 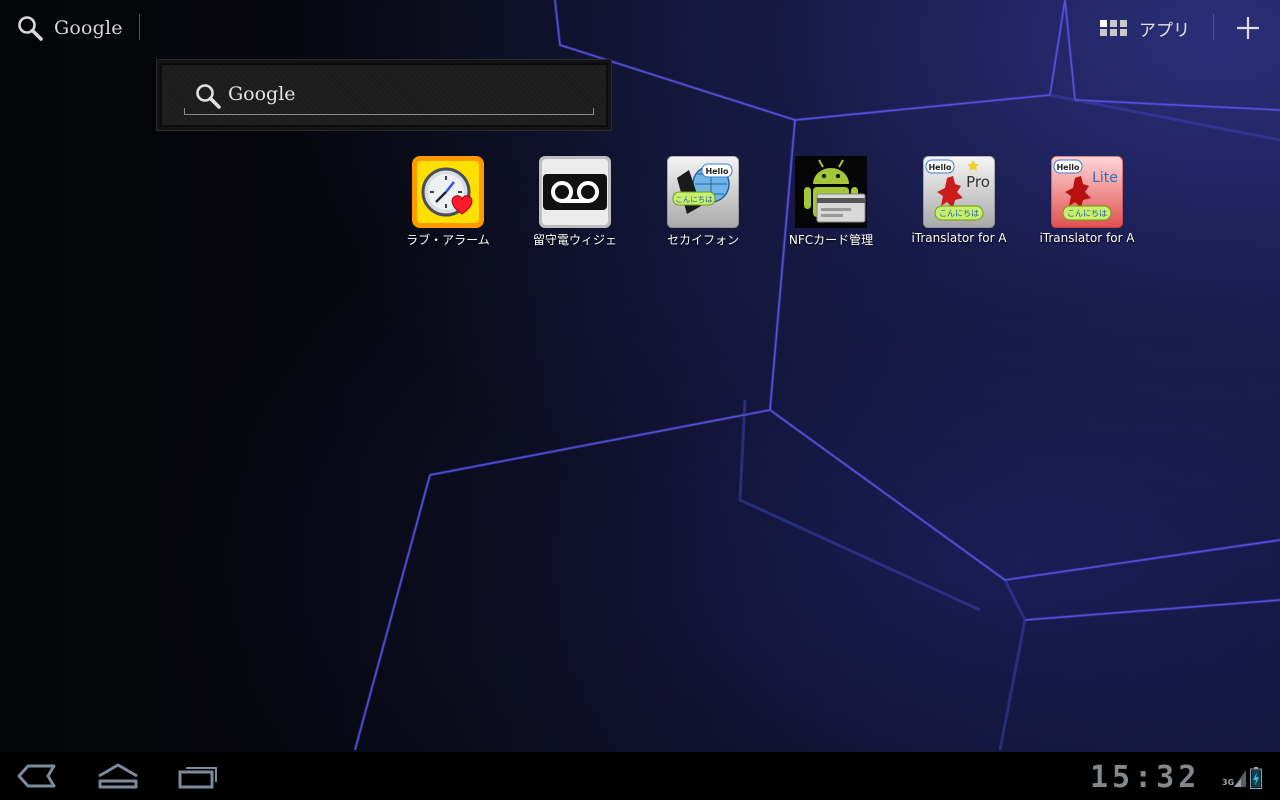 What do you see at coordinates (1145, 777) in the screenshot?
I see `status-clock: 15:32` at bounding box center [1145, 777].